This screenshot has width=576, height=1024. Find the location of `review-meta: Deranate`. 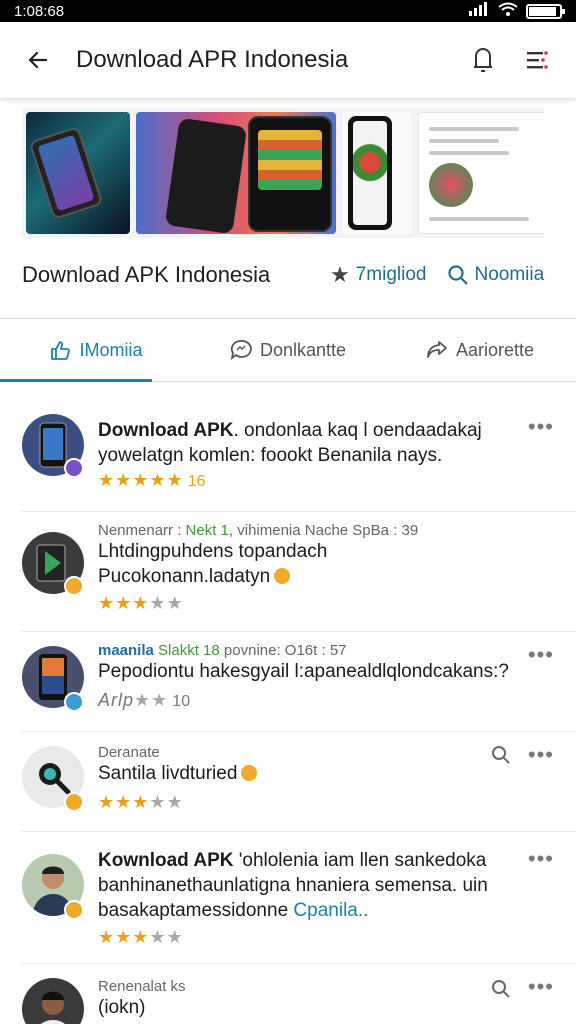

review-meta: Deranate is located at coordinates (129, 752).